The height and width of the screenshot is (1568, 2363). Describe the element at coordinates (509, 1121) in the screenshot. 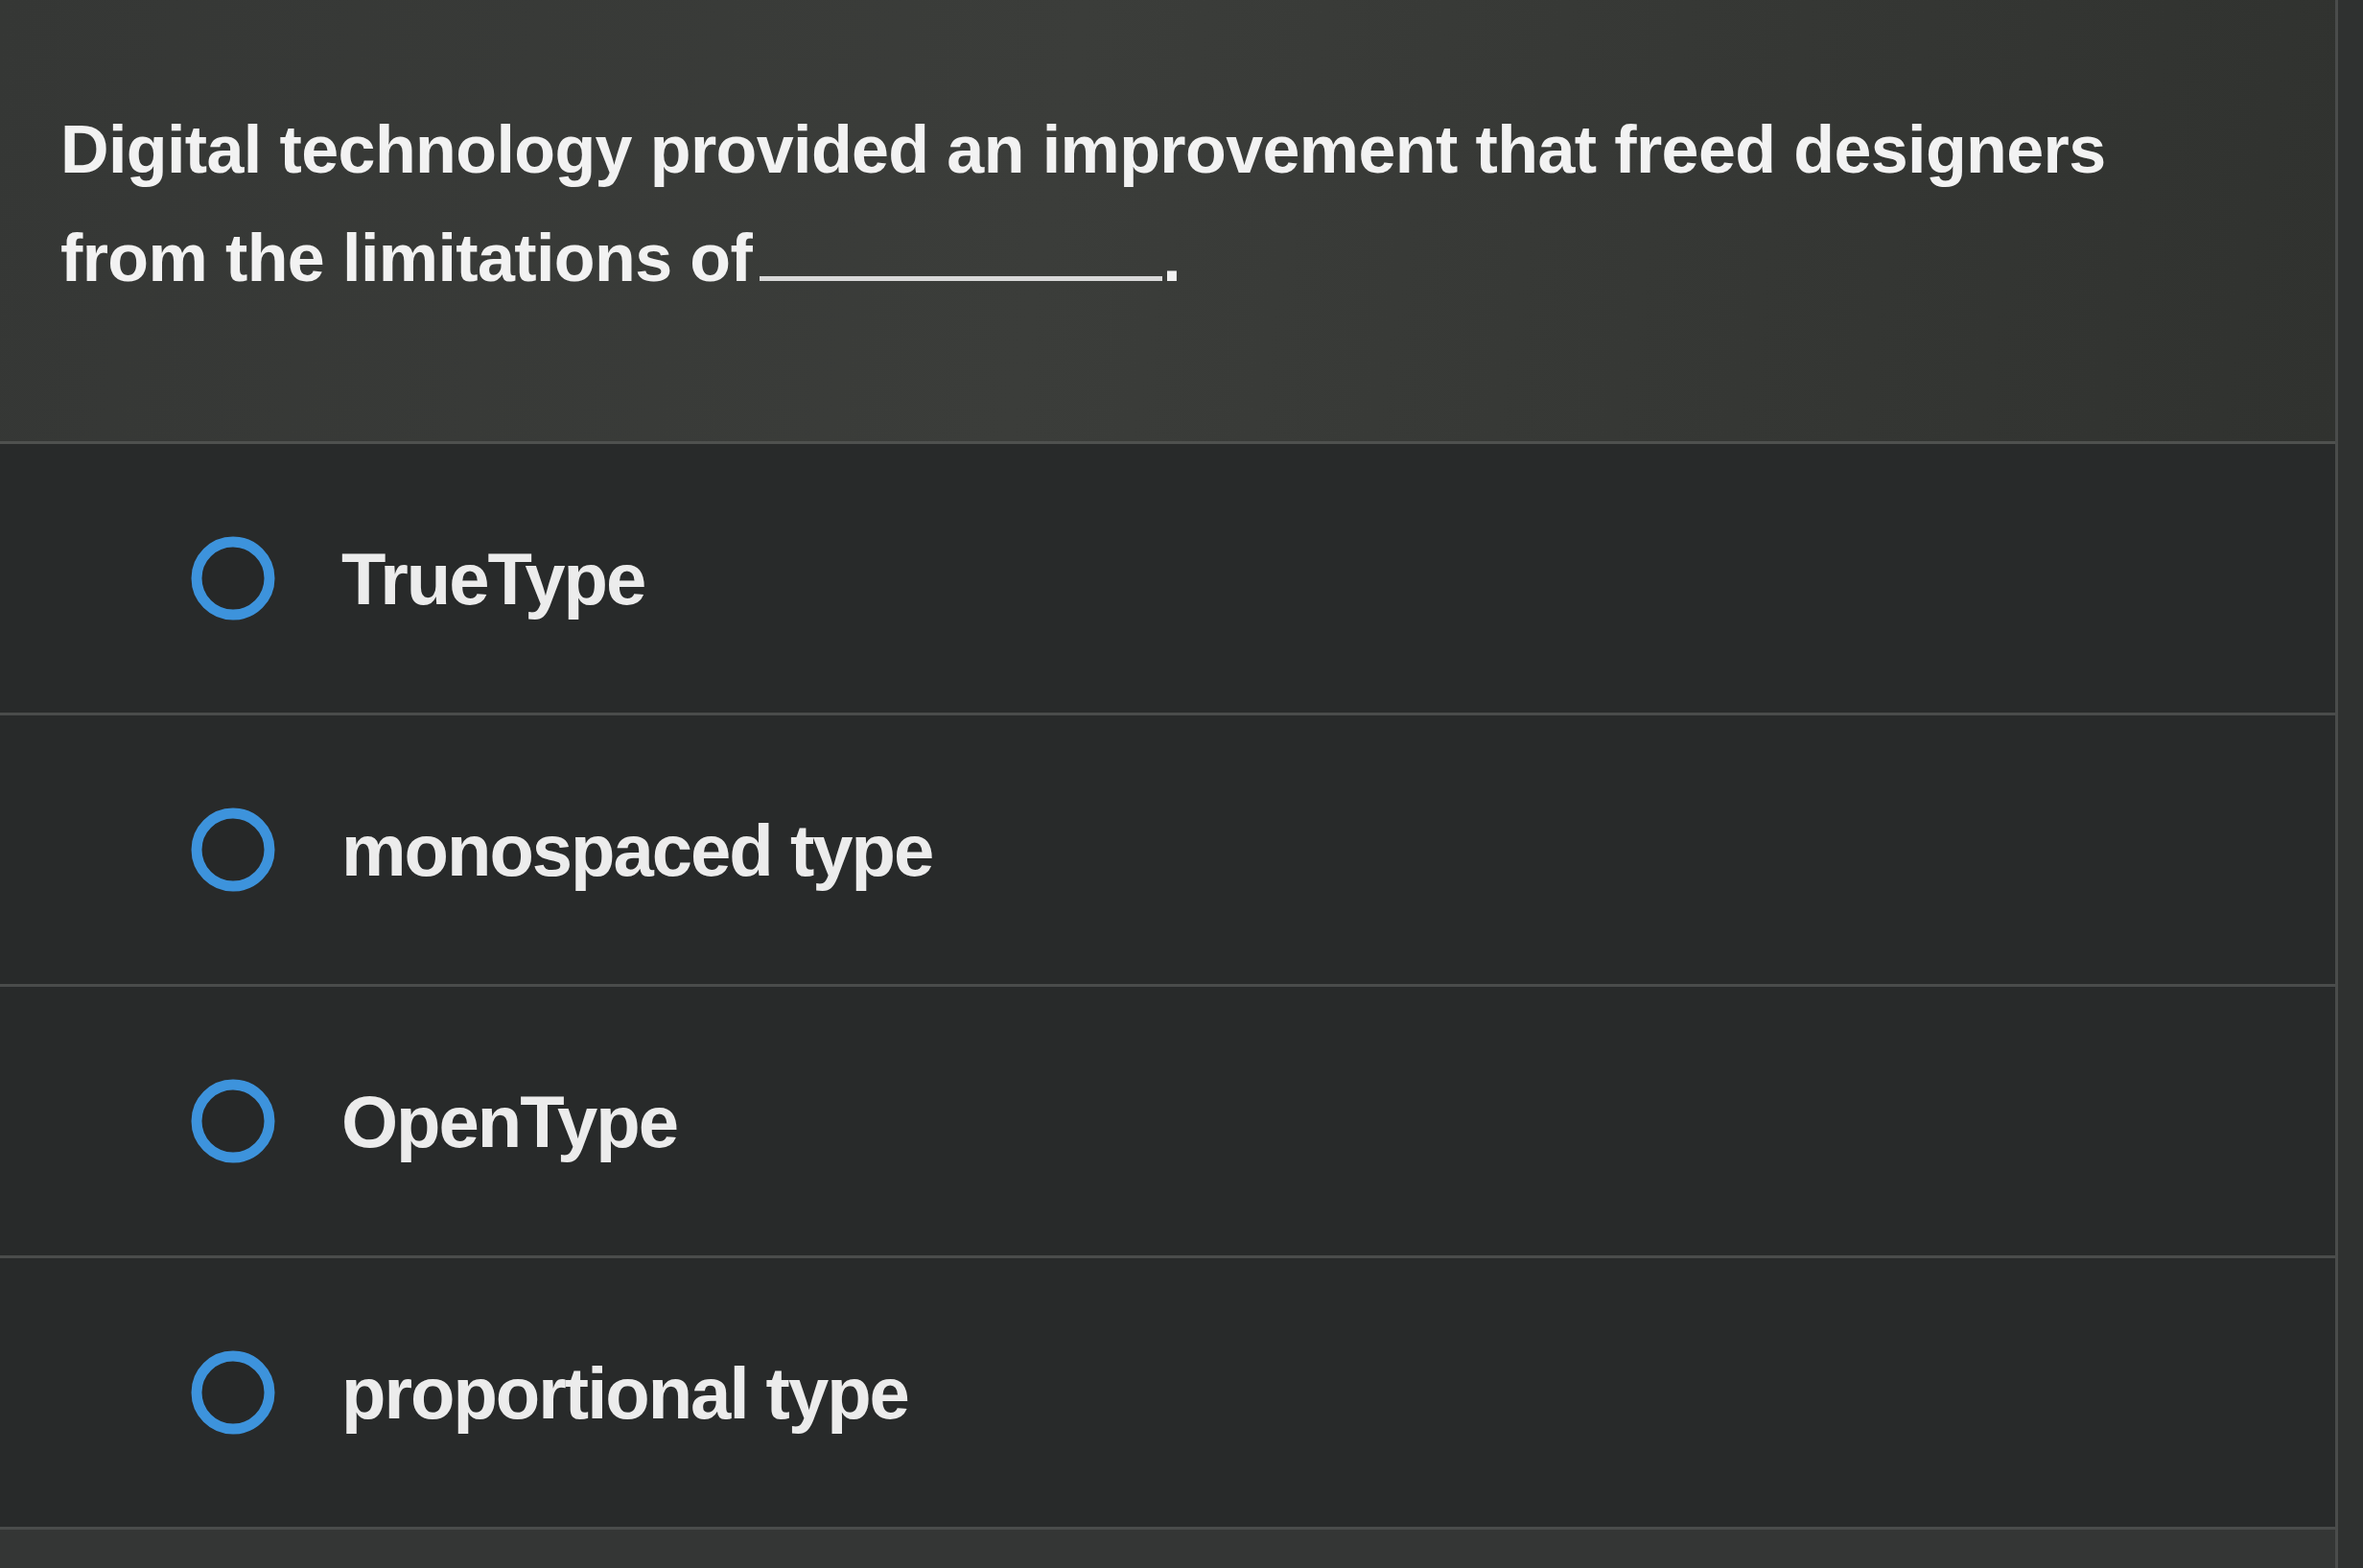

I see `option-label: OpenType` at that location.